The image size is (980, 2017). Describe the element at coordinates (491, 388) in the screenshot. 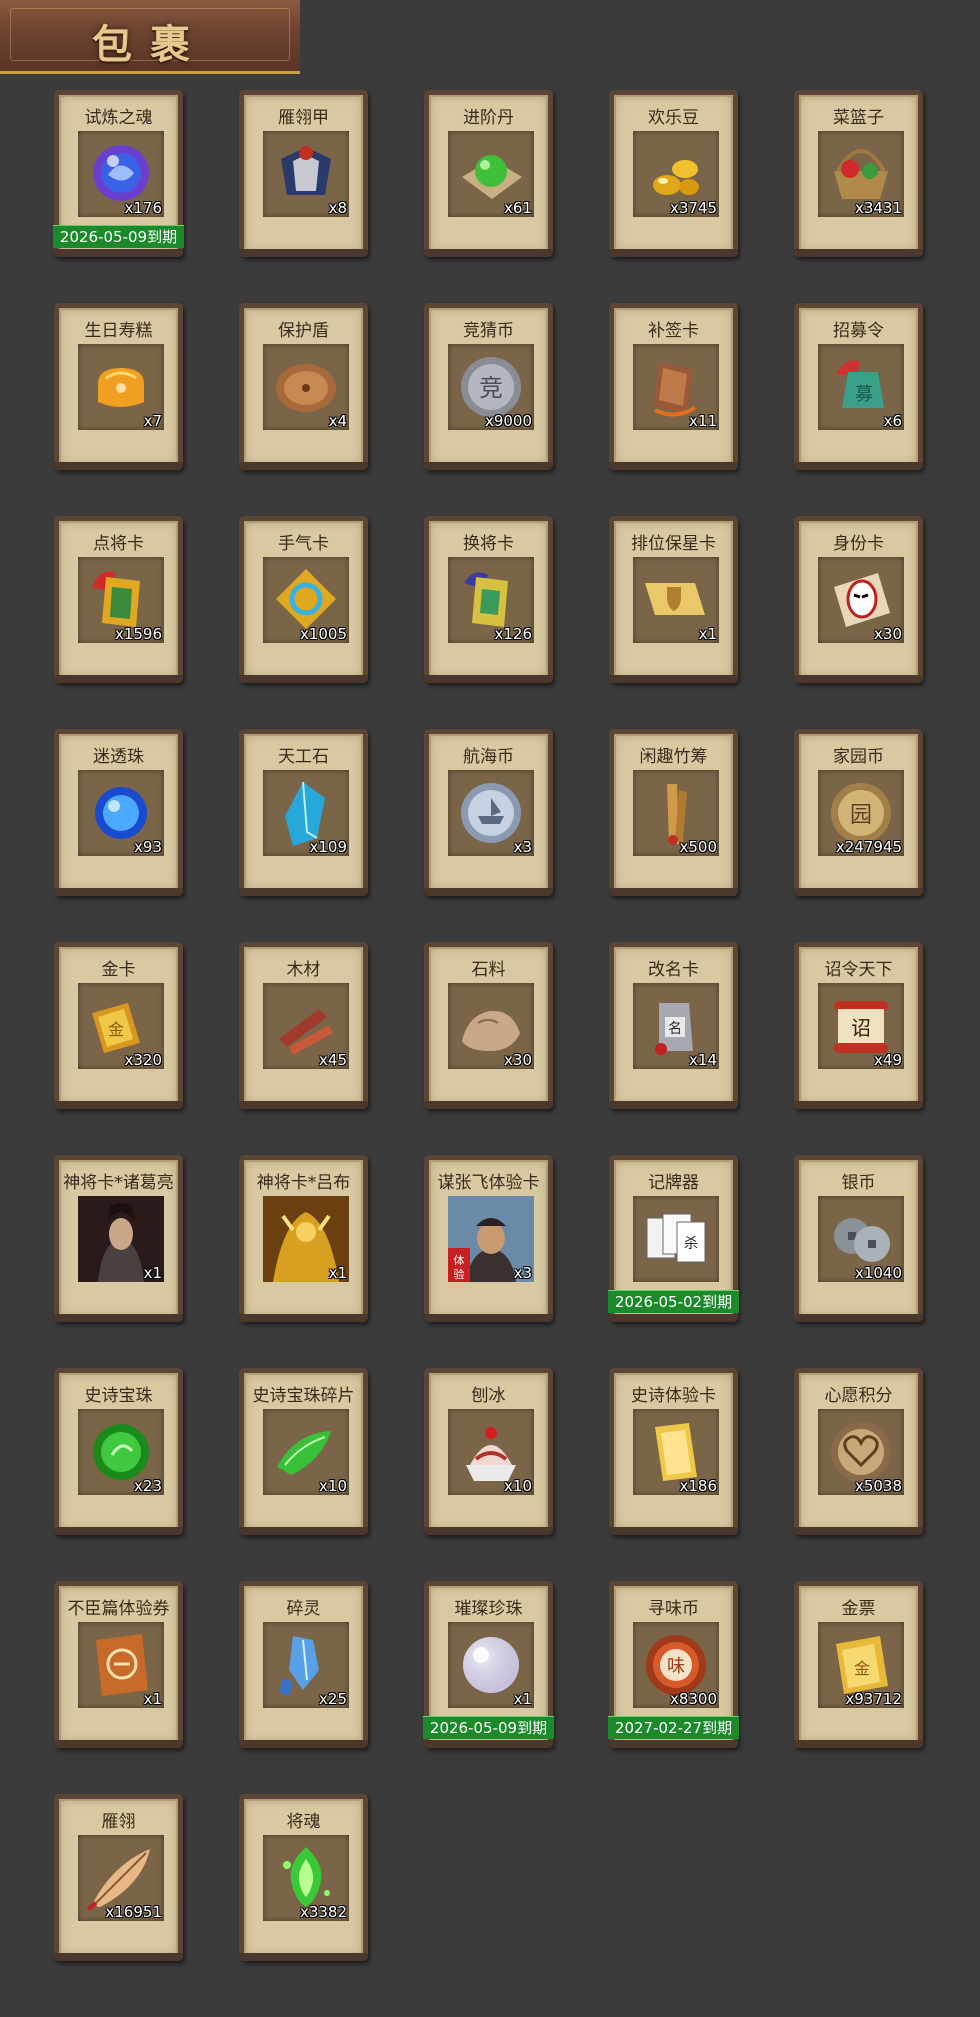

I see `svg-text: 竞` at that location.